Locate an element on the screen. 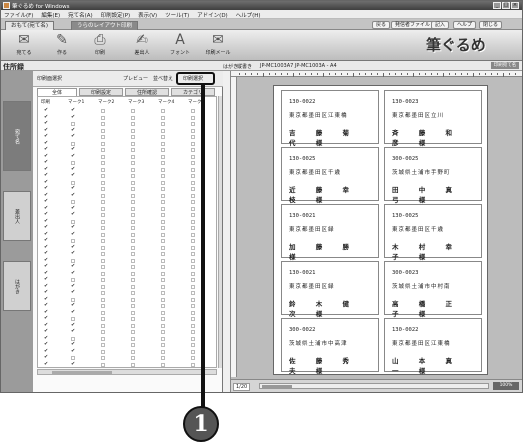  tab-all: 全体 is located at coordinates (57, 92).